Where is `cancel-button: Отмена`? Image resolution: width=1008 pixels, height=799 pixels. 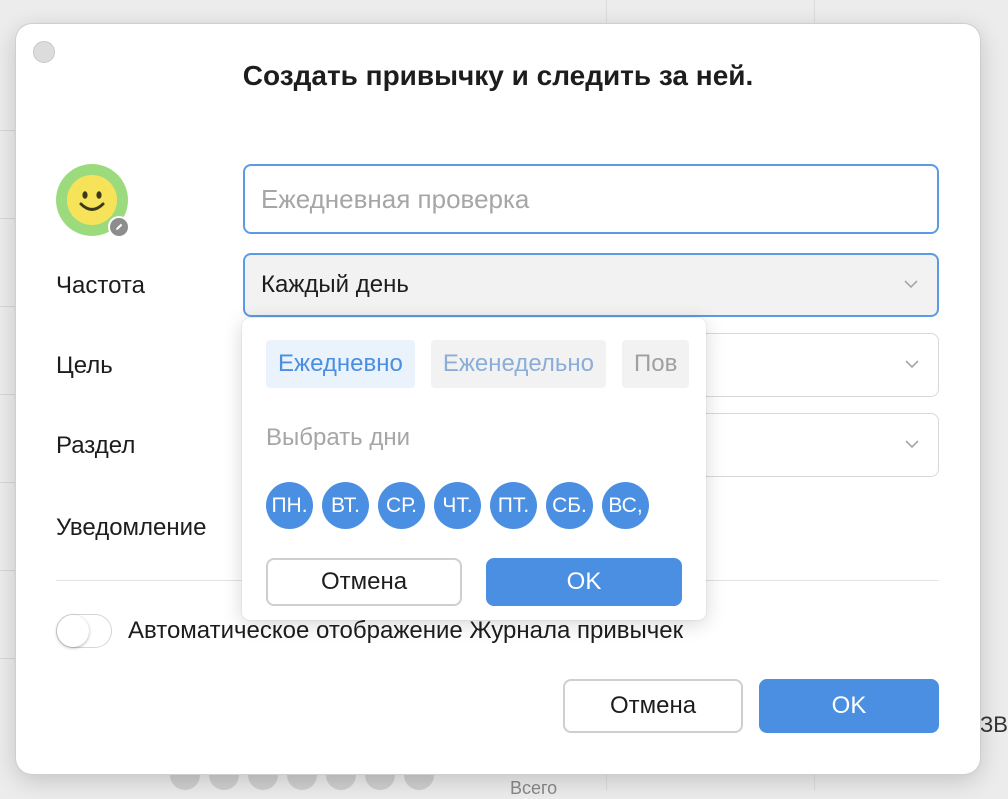 cancel-button: Отмена is located at coordinates (653, 706).